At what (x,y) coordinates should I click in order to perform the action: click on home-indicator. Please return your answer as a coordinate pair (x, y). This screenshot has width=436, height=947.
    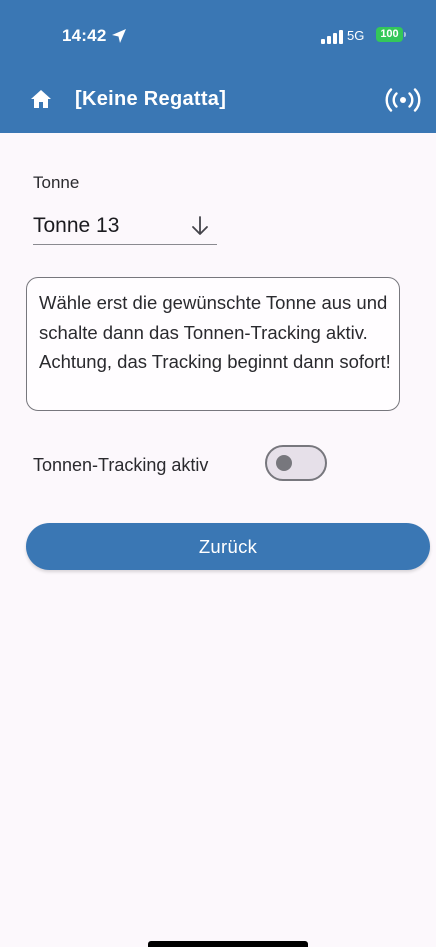
    Looking at the image, I should click on (228, 944).